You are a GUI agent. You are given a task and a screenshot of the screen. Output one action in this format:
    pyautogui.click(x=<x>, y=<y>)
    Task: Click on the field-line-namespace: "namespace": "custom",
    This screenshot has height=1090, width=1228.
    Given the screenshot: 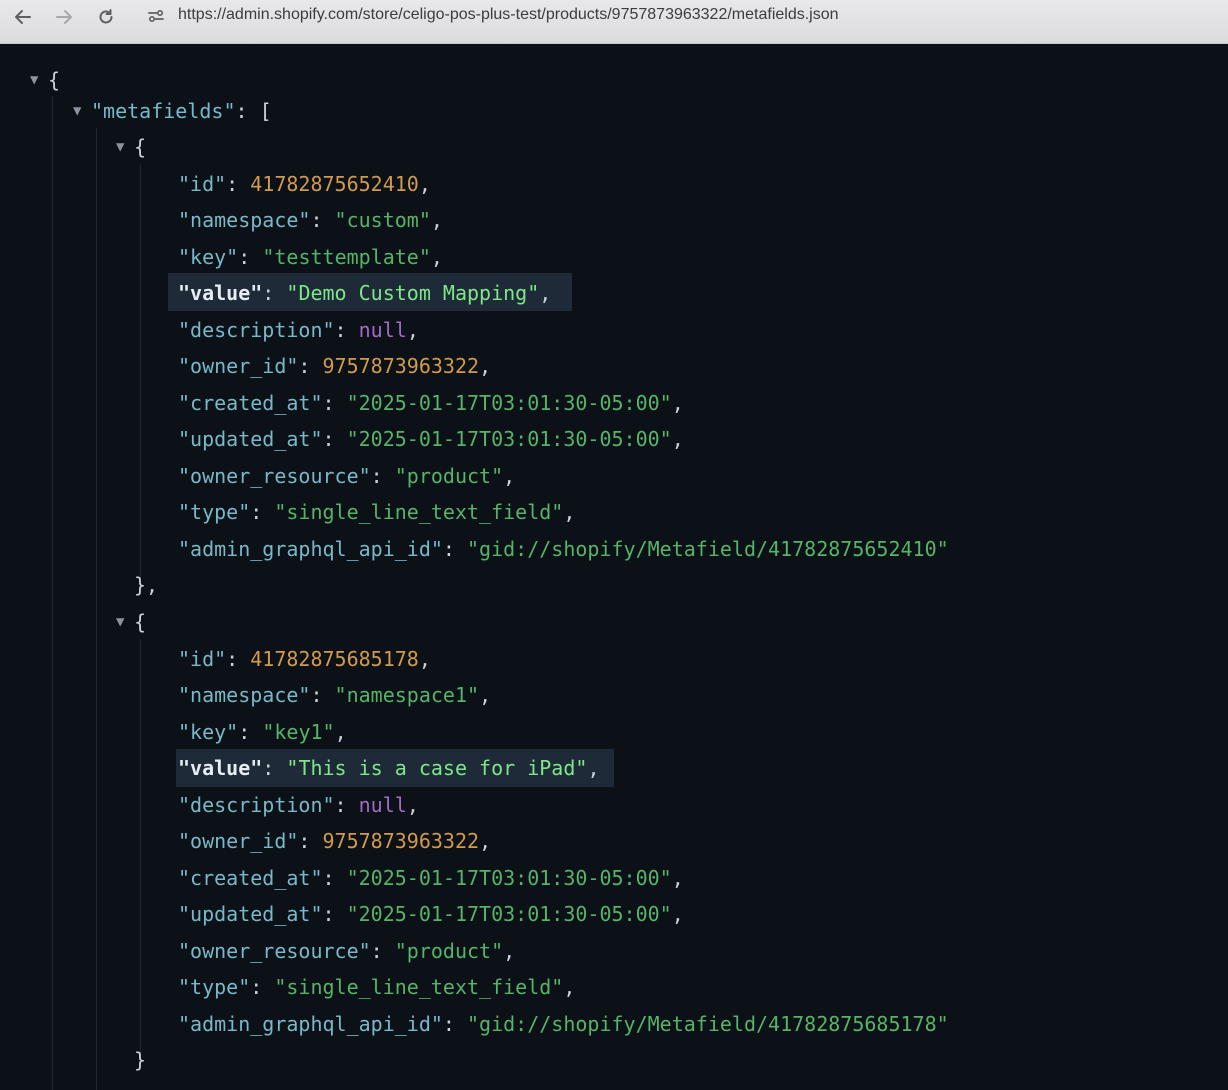 What is the action you would take?
    pyautogui.click(x=310, y=220)
    